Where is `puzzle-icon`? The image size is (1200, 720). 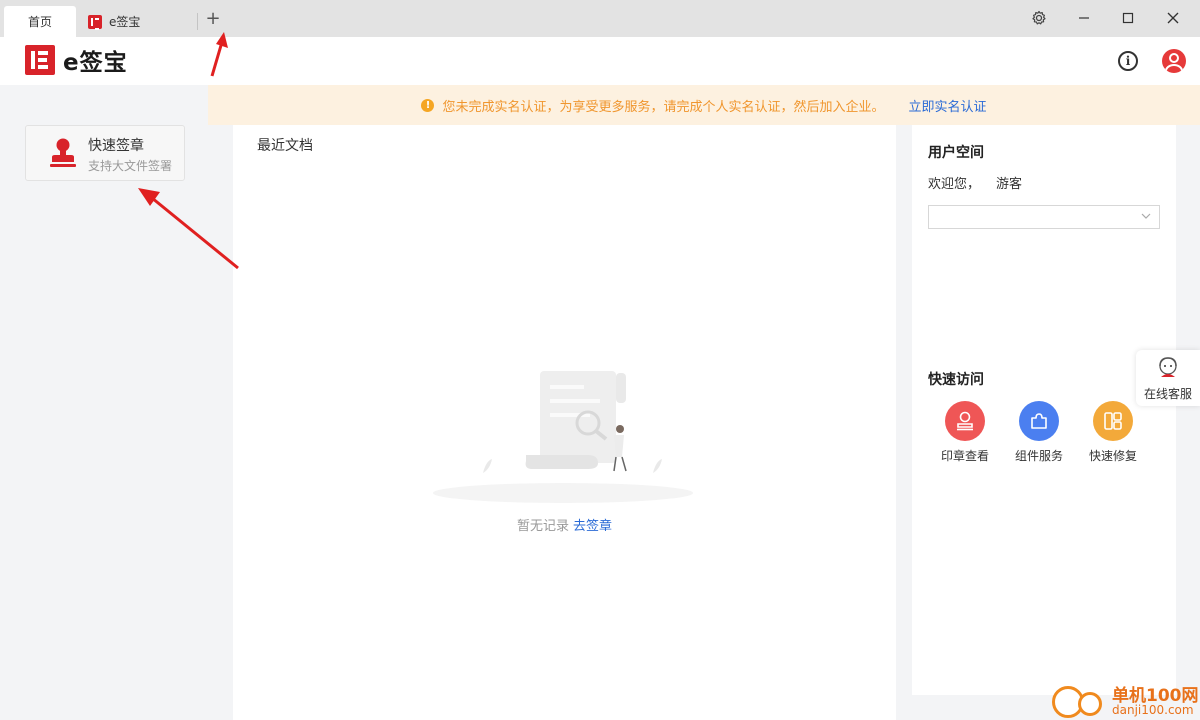
puzzle-icon is located at coordinates (1039, 421).